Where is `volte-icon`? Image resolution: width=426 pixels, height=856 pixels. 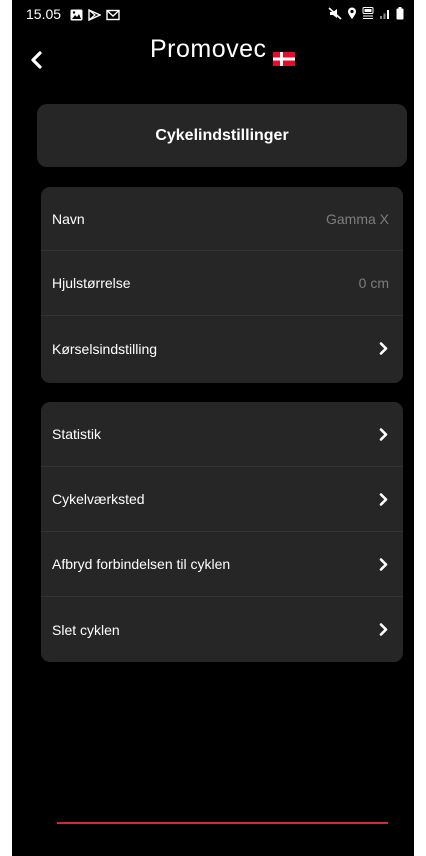
volte-icon is located at coordinates (368, 16).